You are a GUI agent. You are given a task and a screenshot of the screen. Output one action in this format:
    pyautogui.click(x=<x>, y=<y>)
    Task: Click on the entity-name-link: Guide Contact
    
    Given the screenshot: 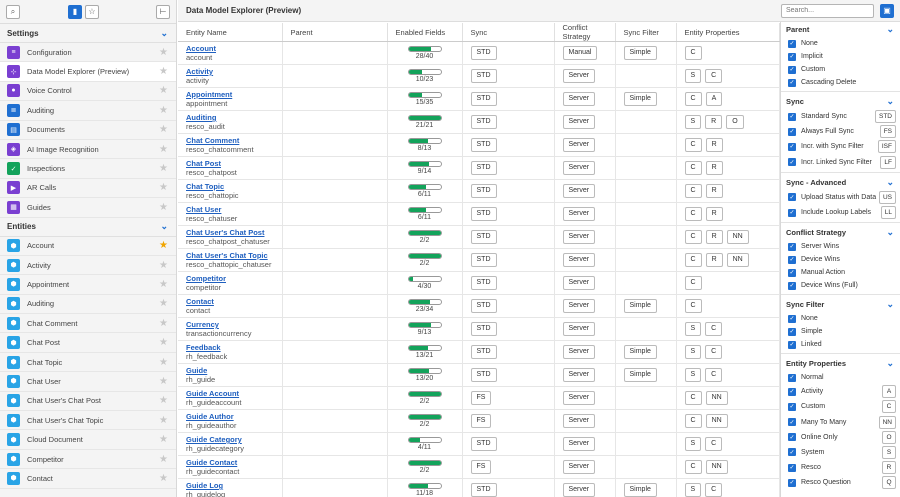 What is the action you would take?
    pyautogui.click(x=234, y=462)
    